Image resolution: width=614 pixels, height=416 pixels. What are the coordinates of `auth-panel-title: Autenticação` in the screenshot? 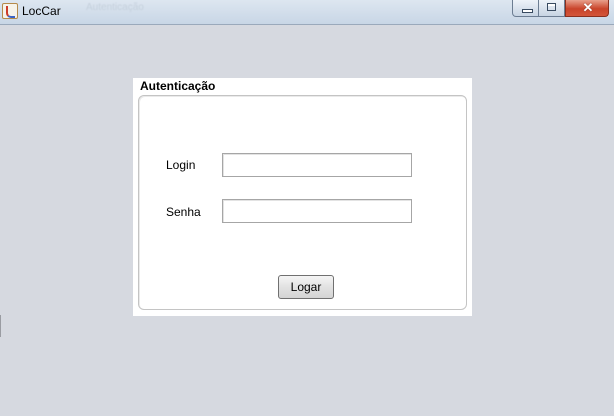 It's located at (178, 86).